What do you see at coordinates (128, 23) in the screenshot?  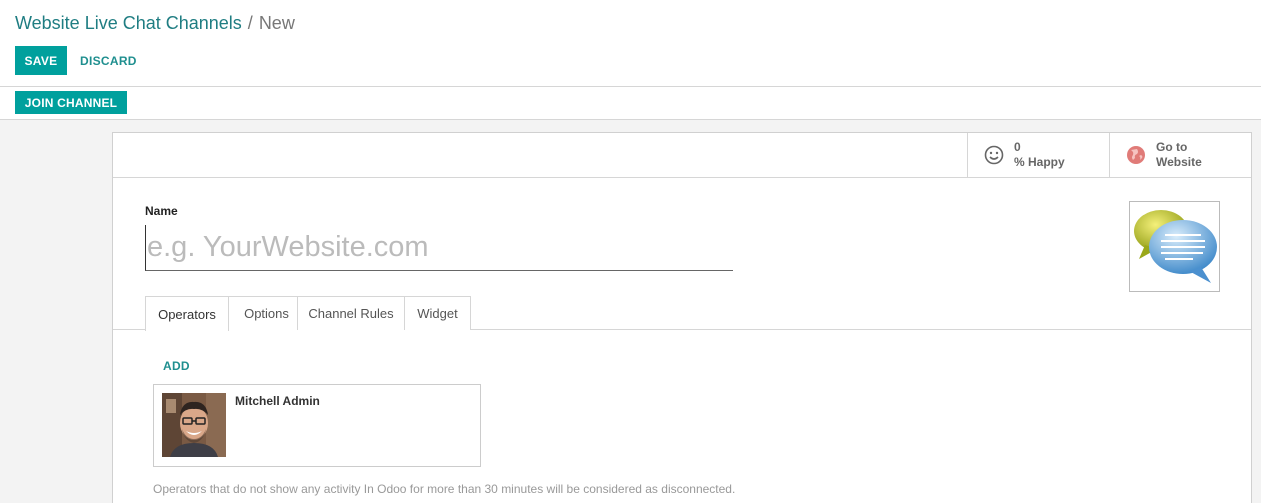 I see `breadcrumb-parent-link: Website Live Chat Channels` at bounding box center [128, 23].